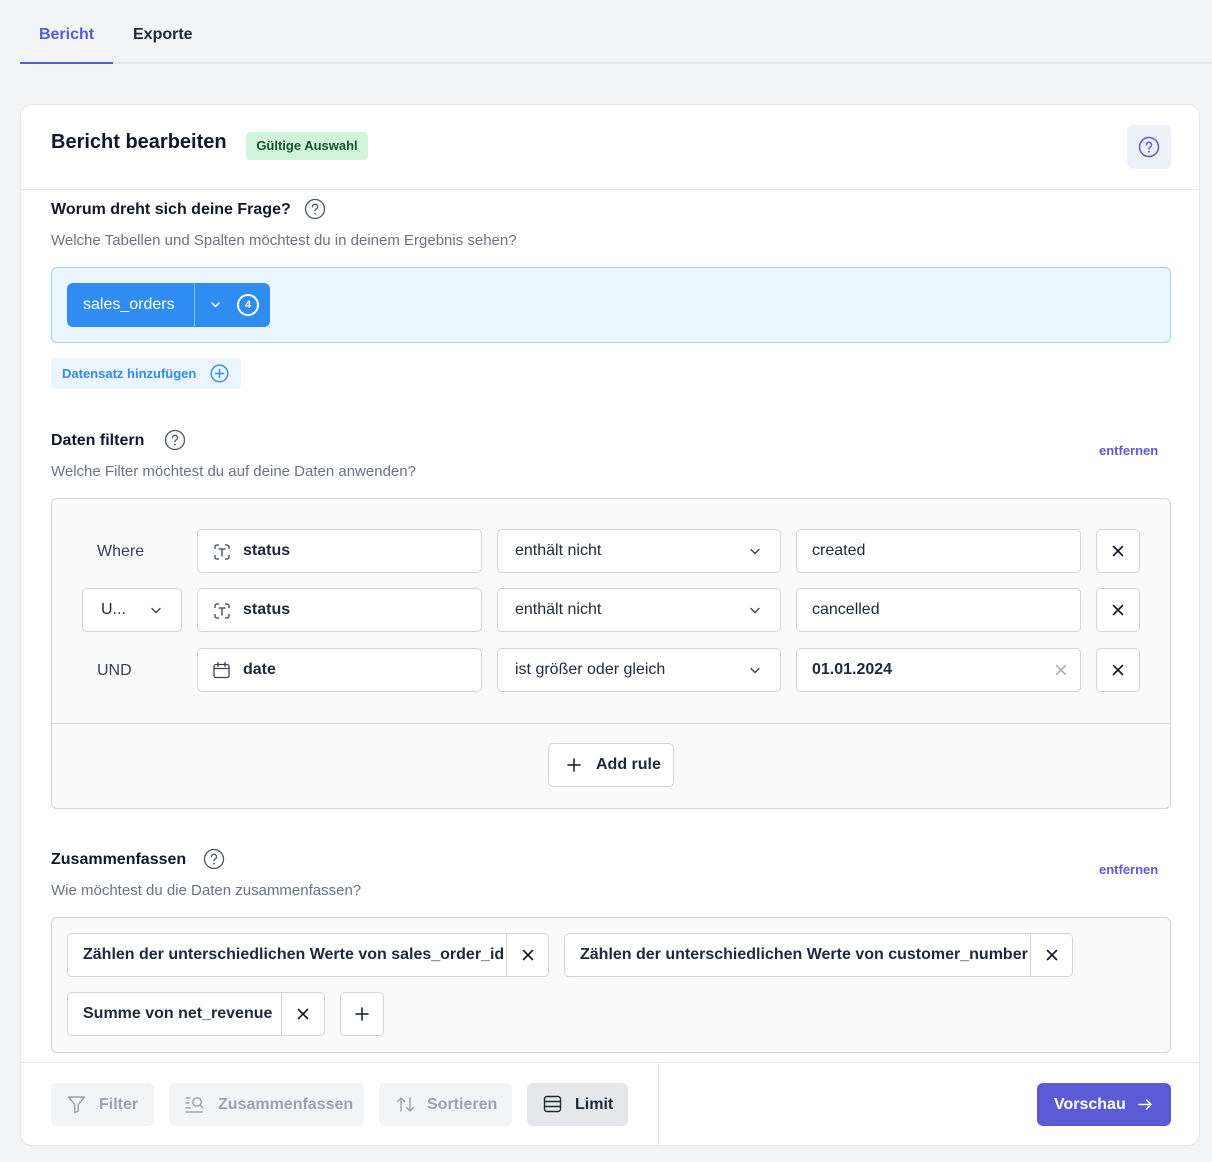 This screenshot has height=1162, width=1212. Describe the element at coordinates (405, 1104) in the screenshot. I see `sort-arrows-icon` at that location.